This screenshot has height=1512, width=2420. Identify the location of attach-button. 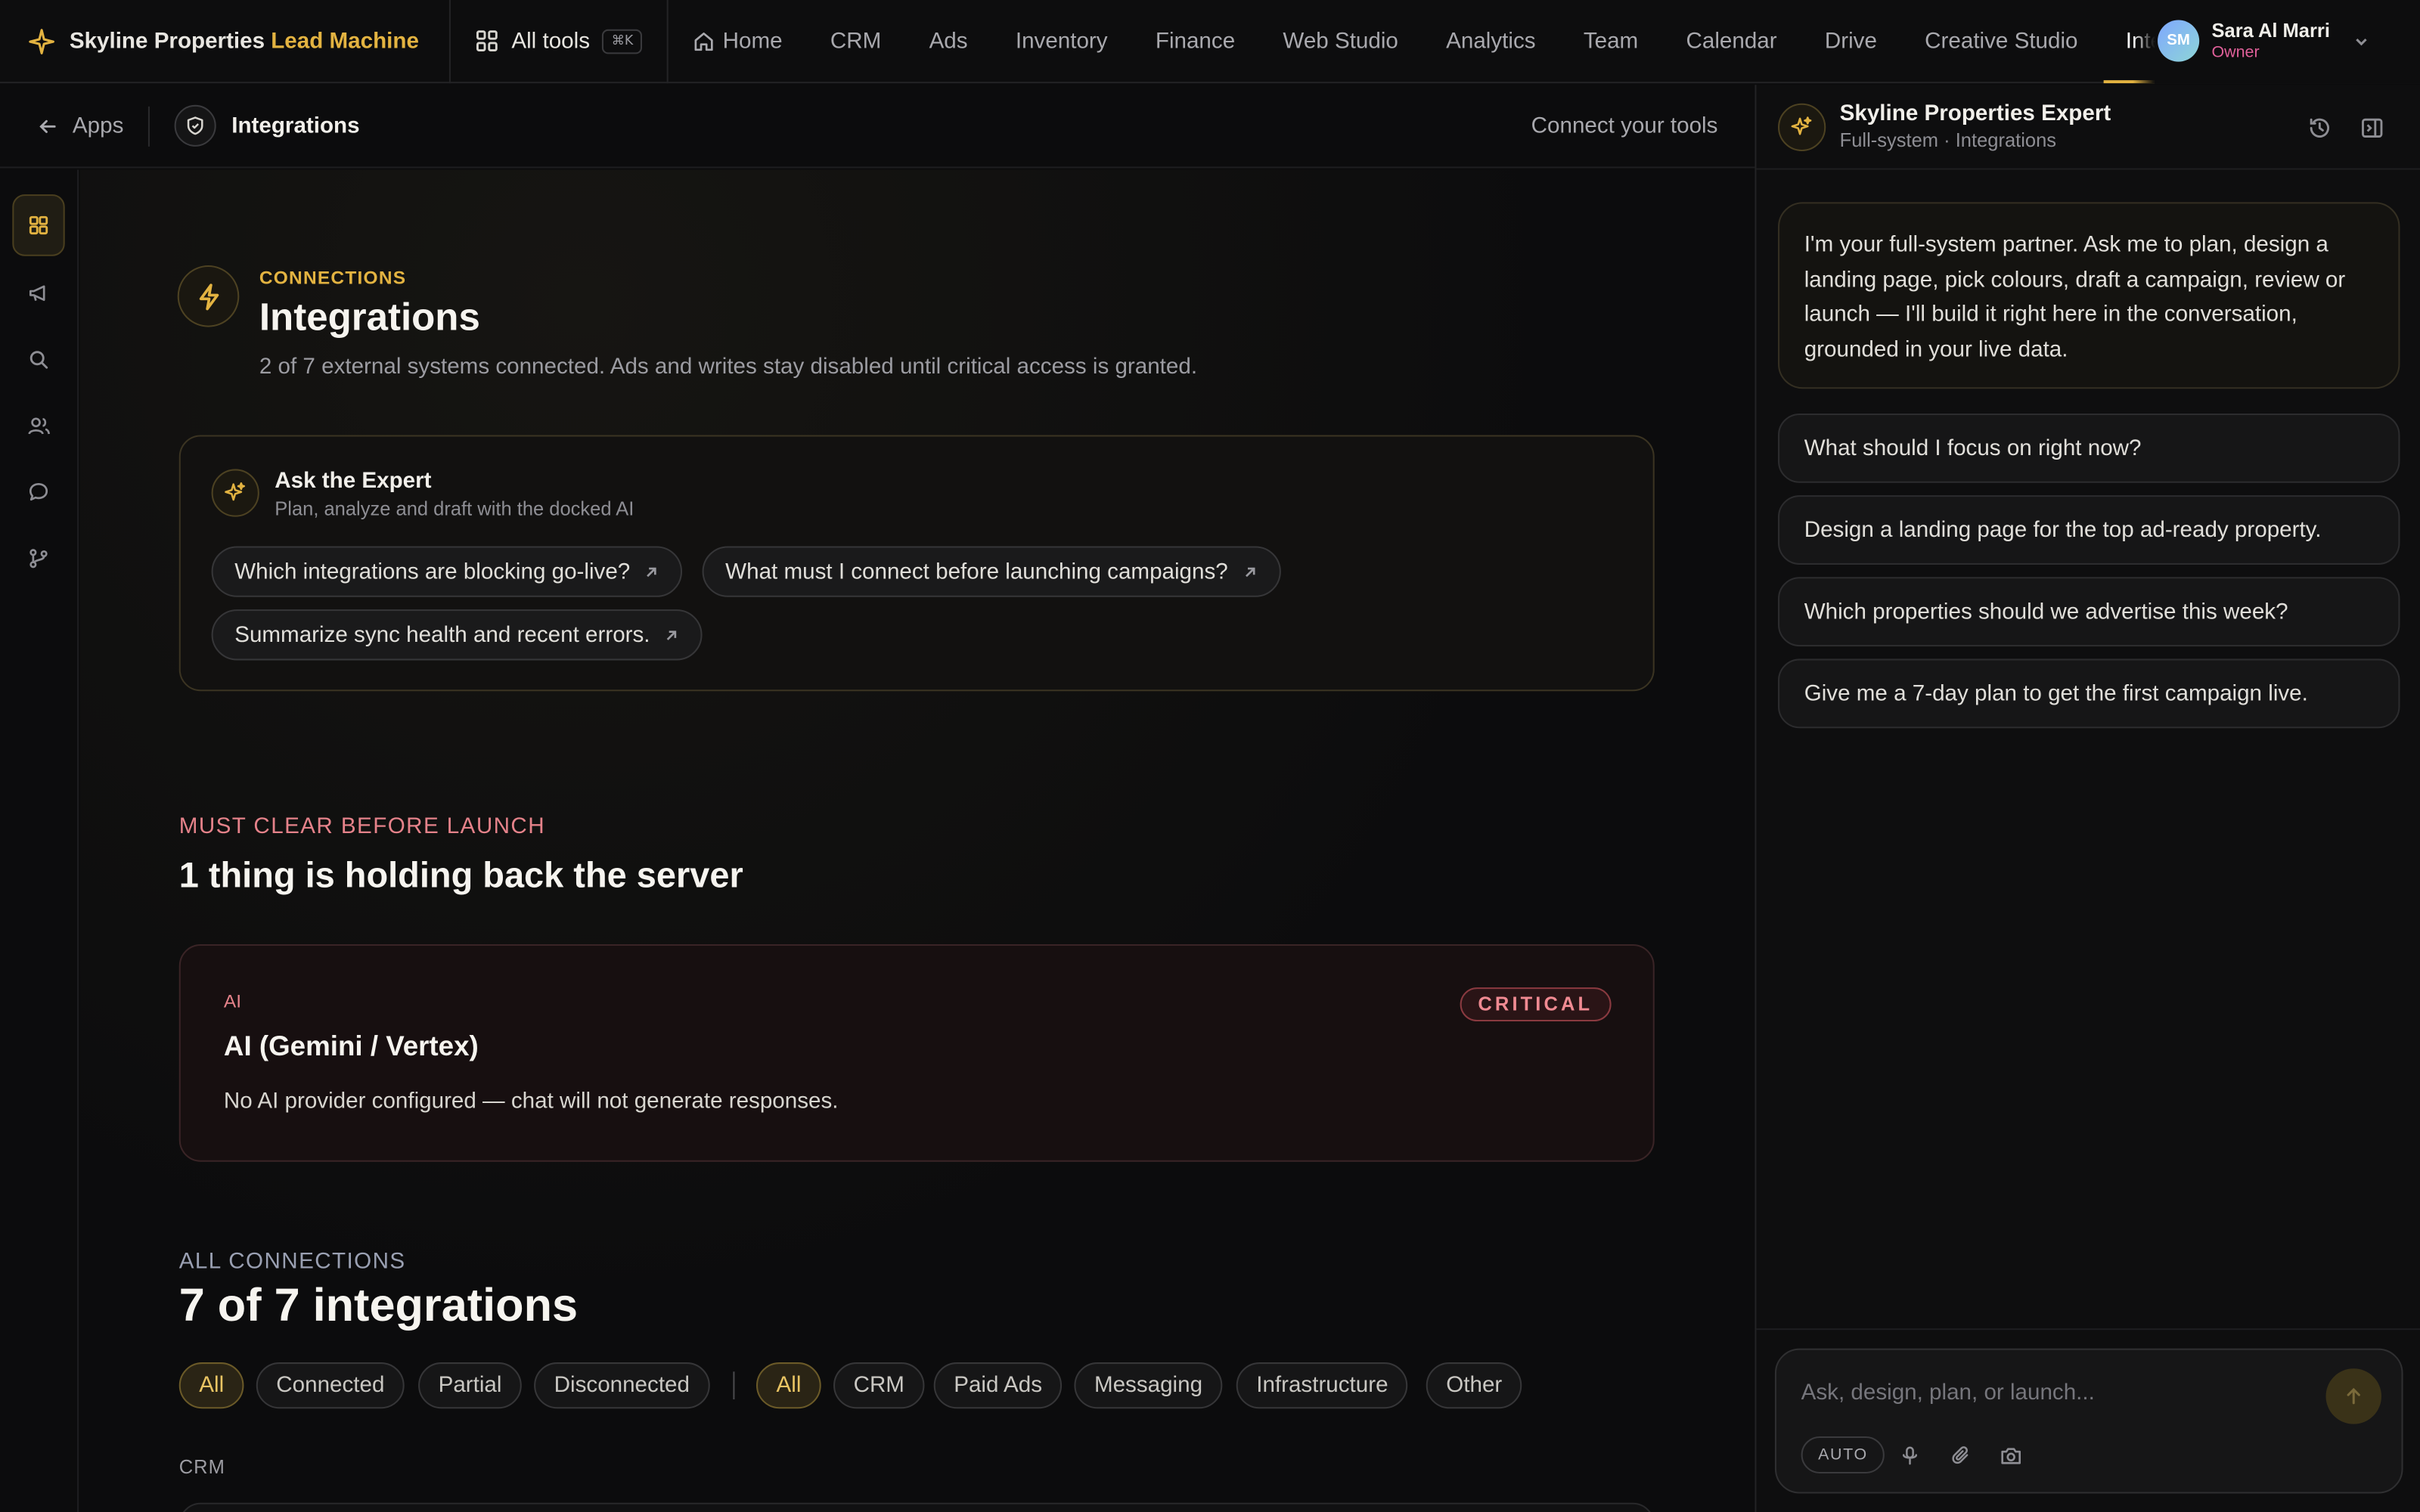
(1960, 1455).